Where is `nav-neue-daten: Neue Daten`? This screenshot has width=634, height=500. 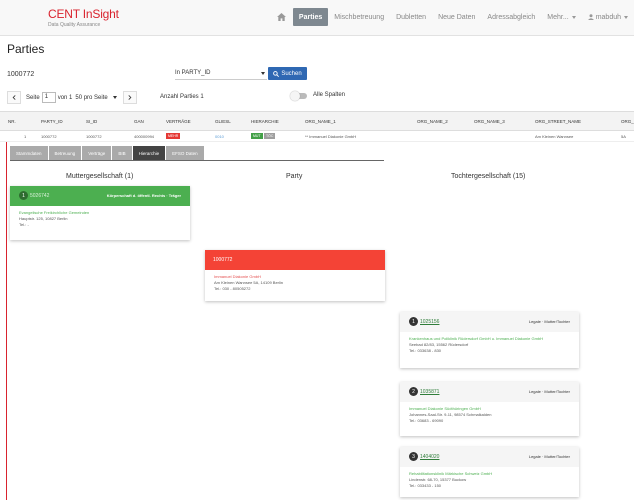
nav-neue-daten: Neue Daten is located at coordinates (456, 17).